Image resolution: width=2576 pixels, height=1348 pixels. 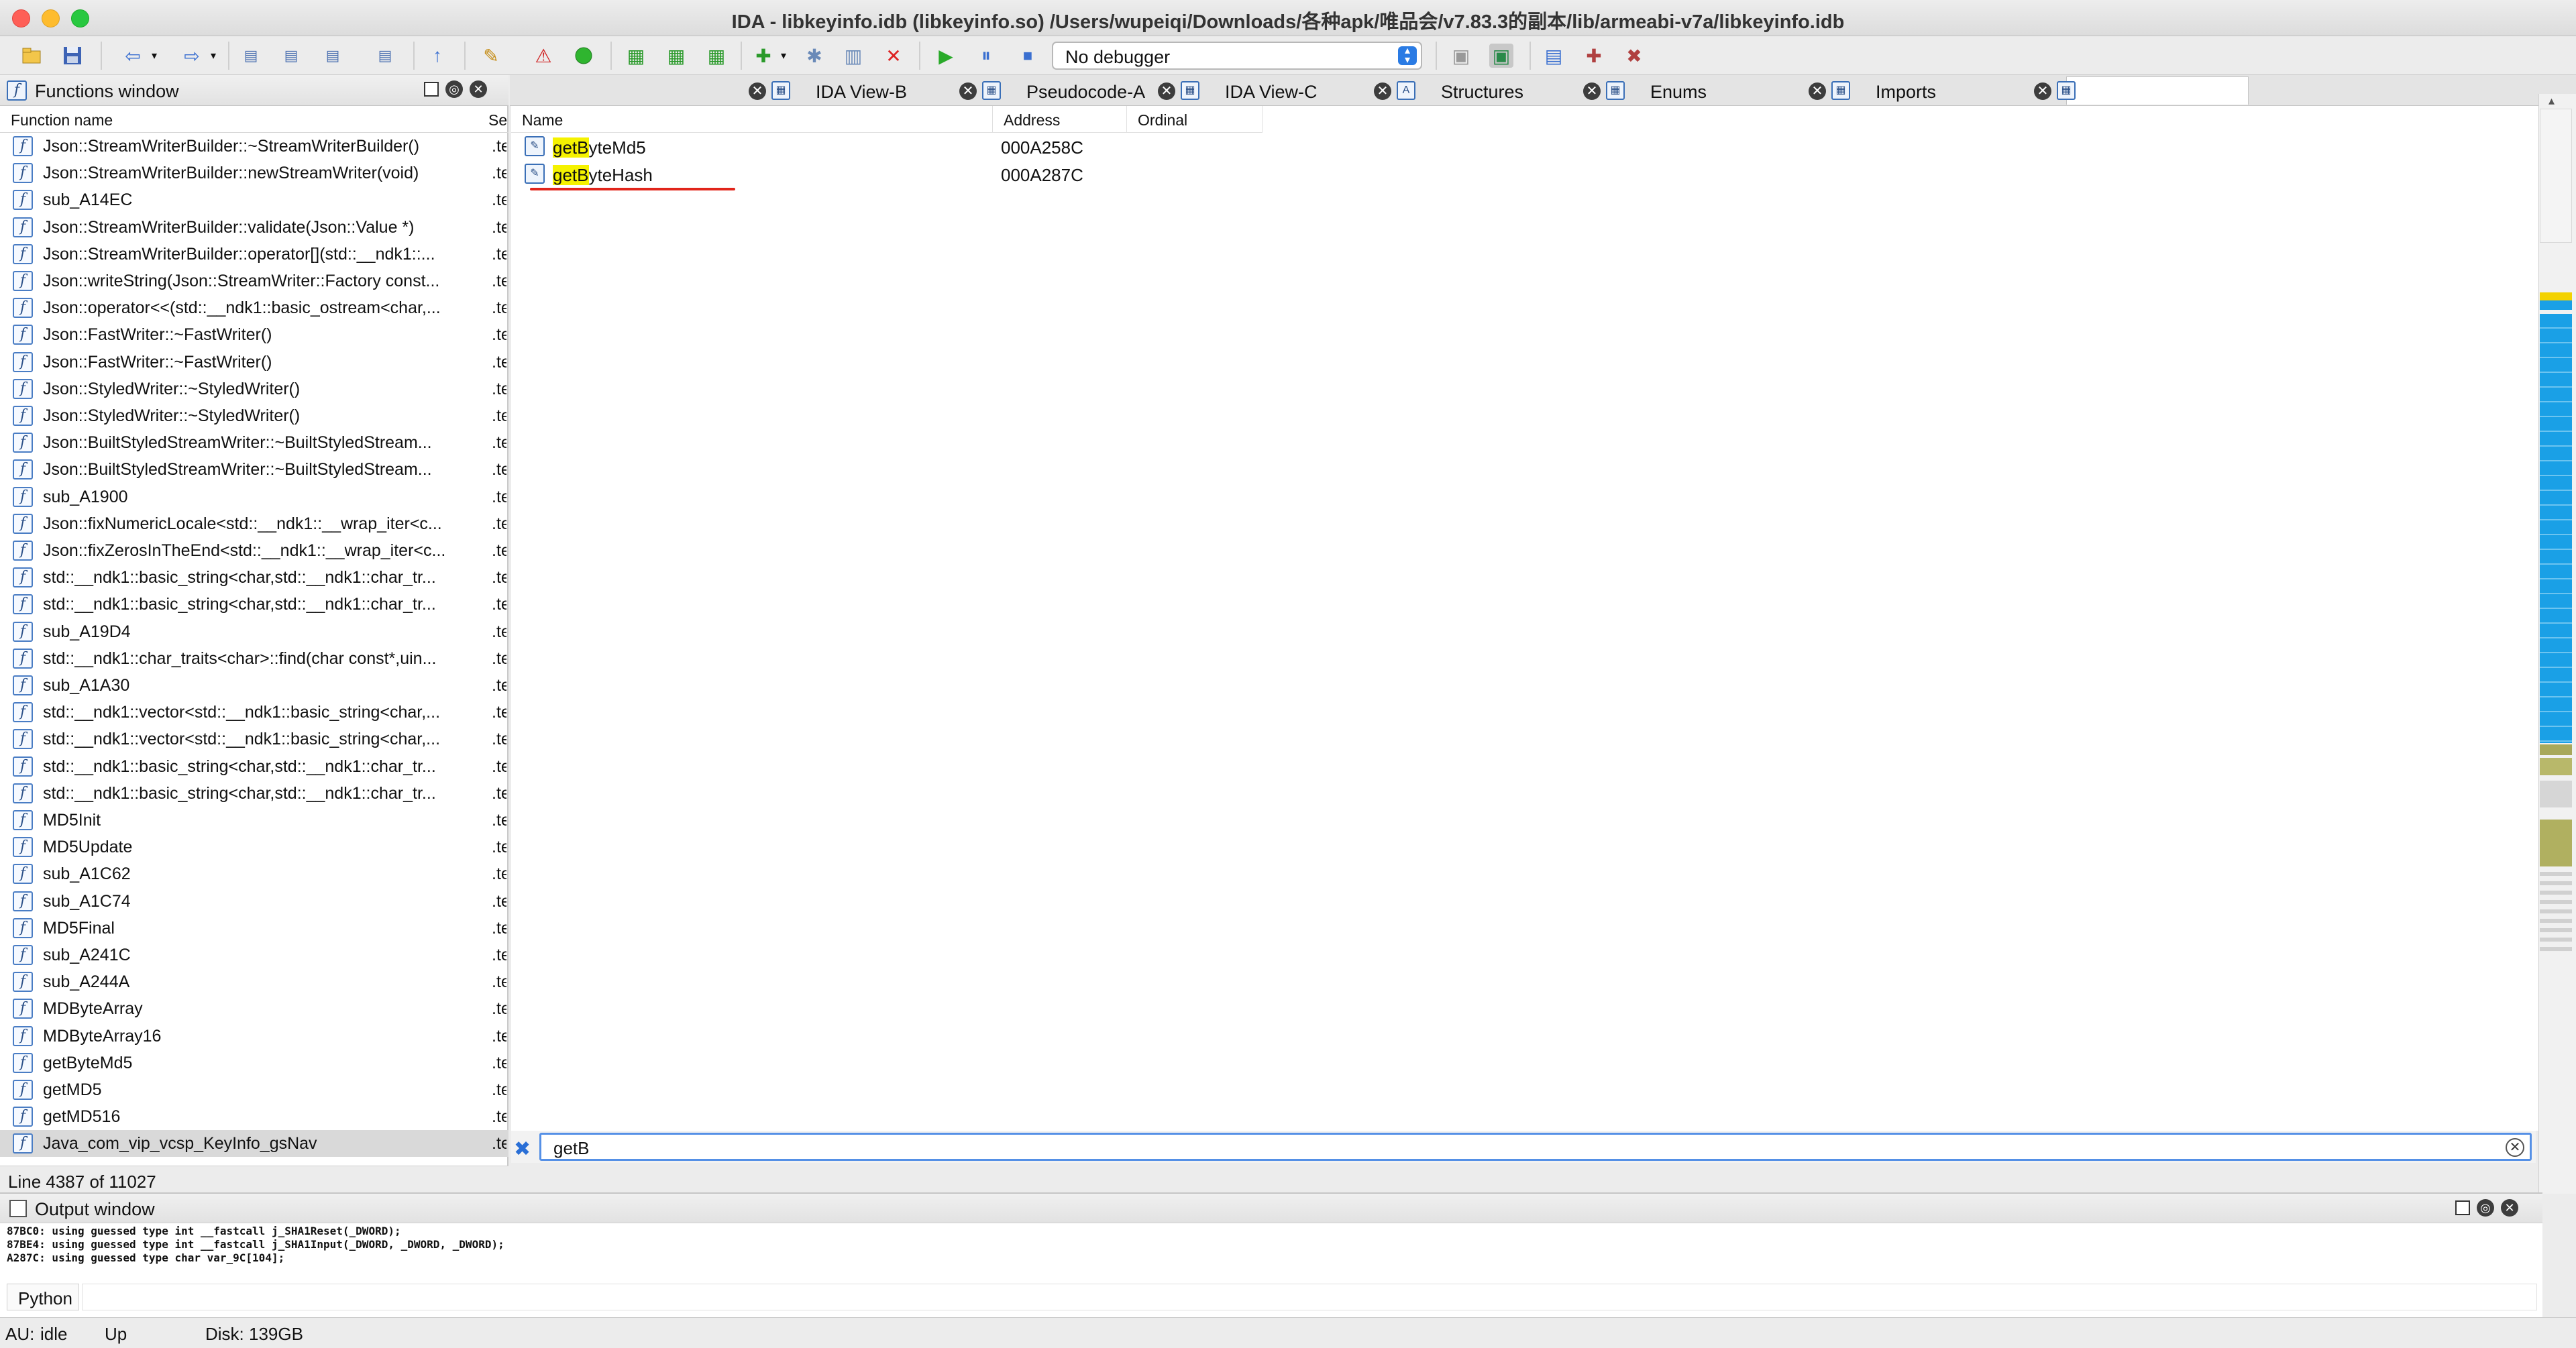 I want to click on column-ordinal: Ordinal, so click(x=1195, y=119).